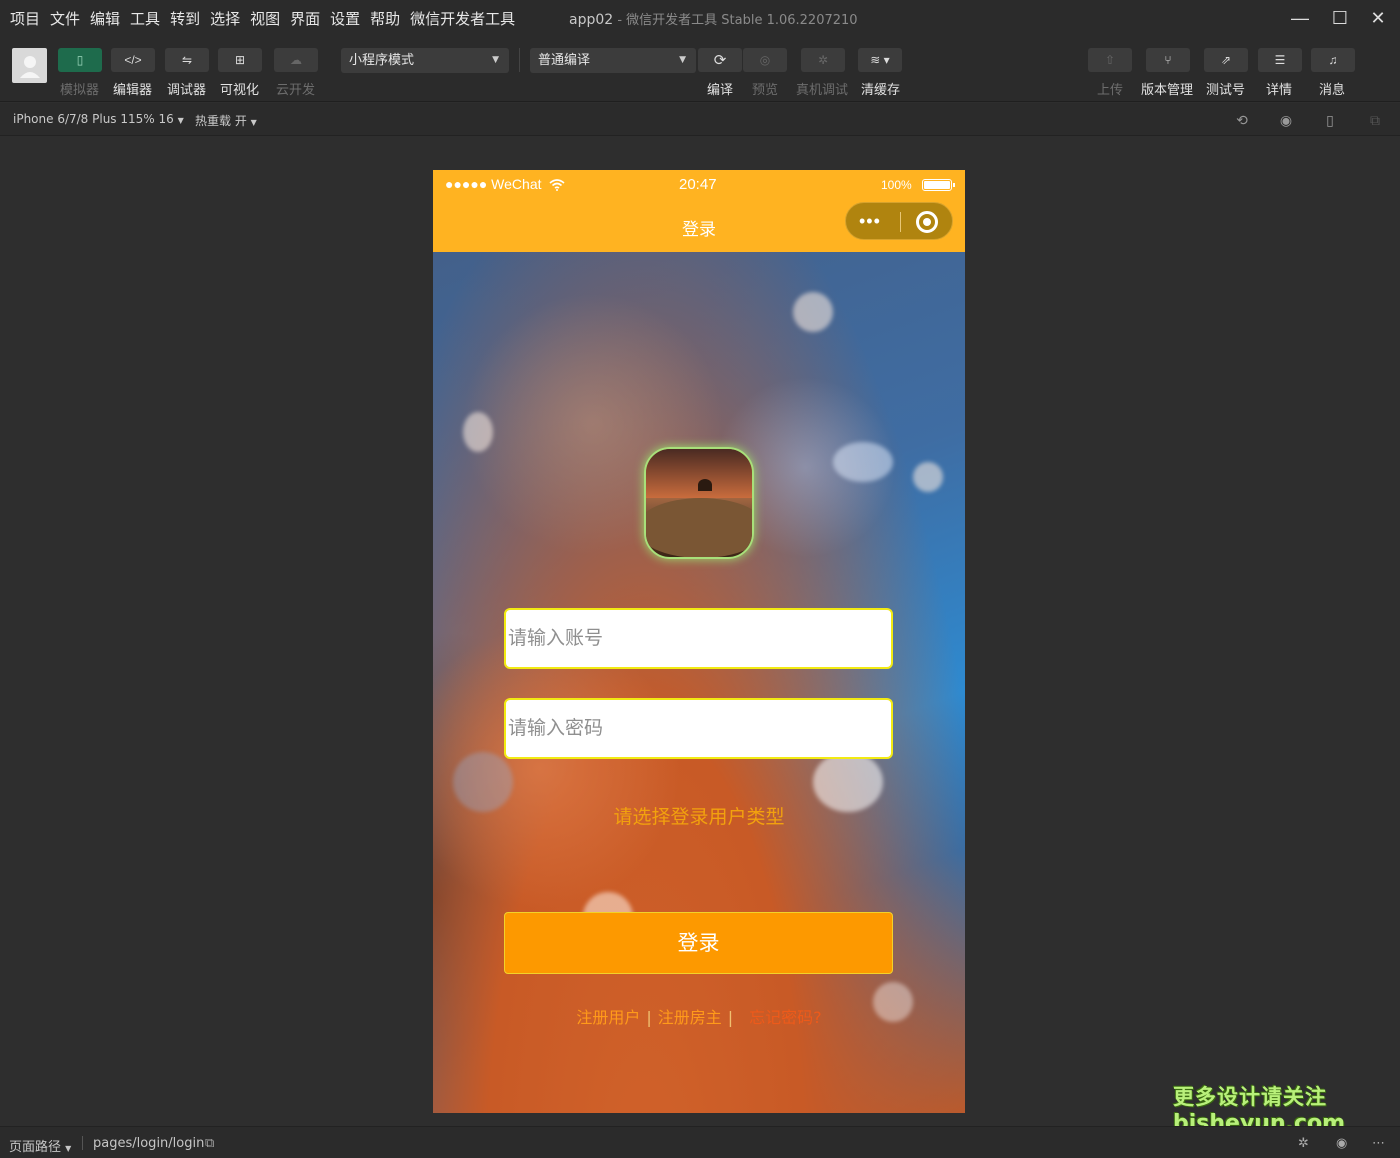 The image size is (1400, 1158). Describe the element at coordinates (1226, 60) in the screenshot. I see `test-account-button: ⇗` at that location.